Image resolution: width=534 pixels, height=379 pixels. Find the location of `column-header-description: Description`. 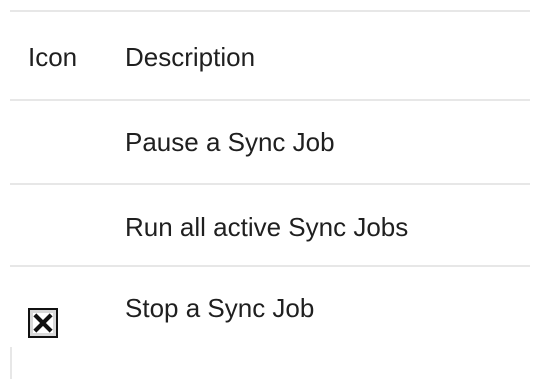

column-header-description: Description is located at coordinates (190, 57).